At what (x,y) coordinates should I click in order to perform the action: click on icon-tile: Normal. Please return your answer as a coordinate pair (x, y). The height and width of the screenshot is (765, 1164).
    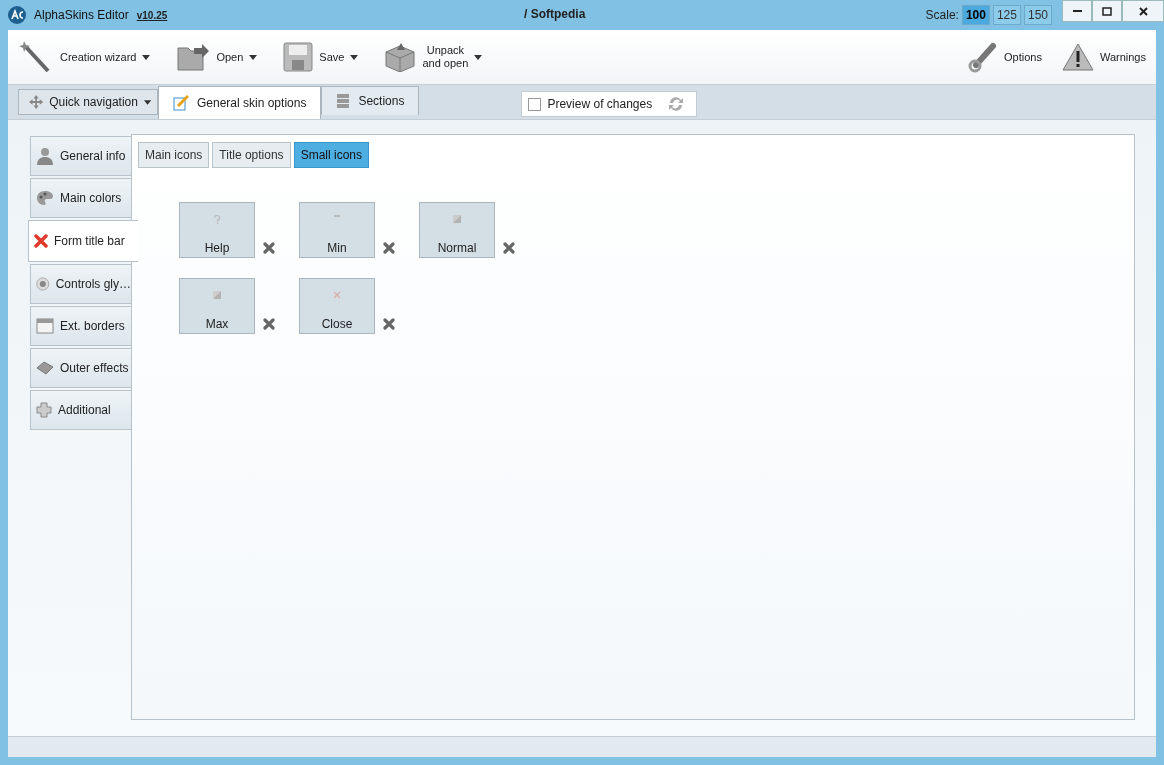
    Looking at the image, I should click on (457, 230).